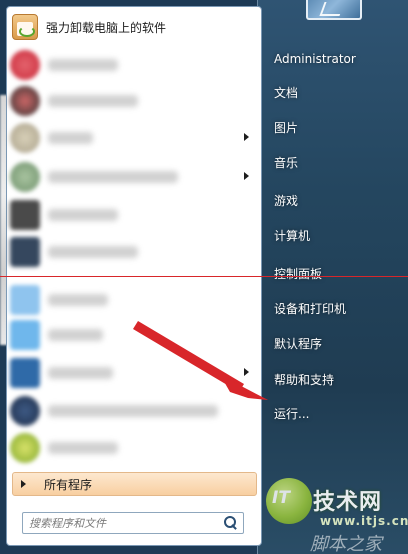  Describe the element at coordinates (335, 201) in the screenshot. I see `right-item-games: 游戏` at that location.